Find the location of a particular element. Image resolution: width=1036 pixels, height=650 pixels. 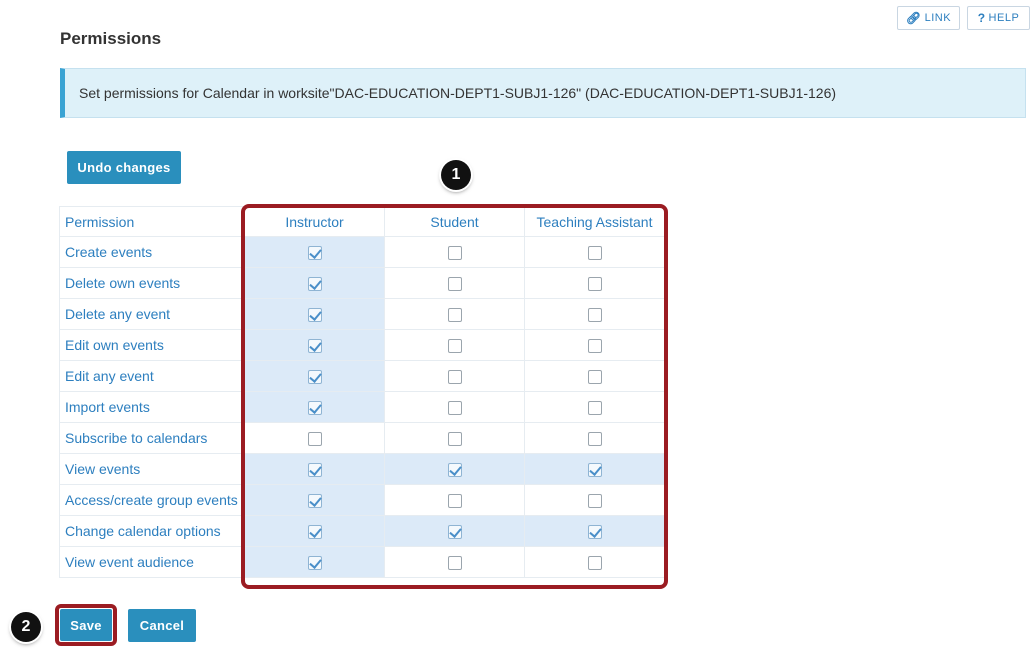

header-teaching-assistant: Teaching Assistant is located at coordinates (594, 221).